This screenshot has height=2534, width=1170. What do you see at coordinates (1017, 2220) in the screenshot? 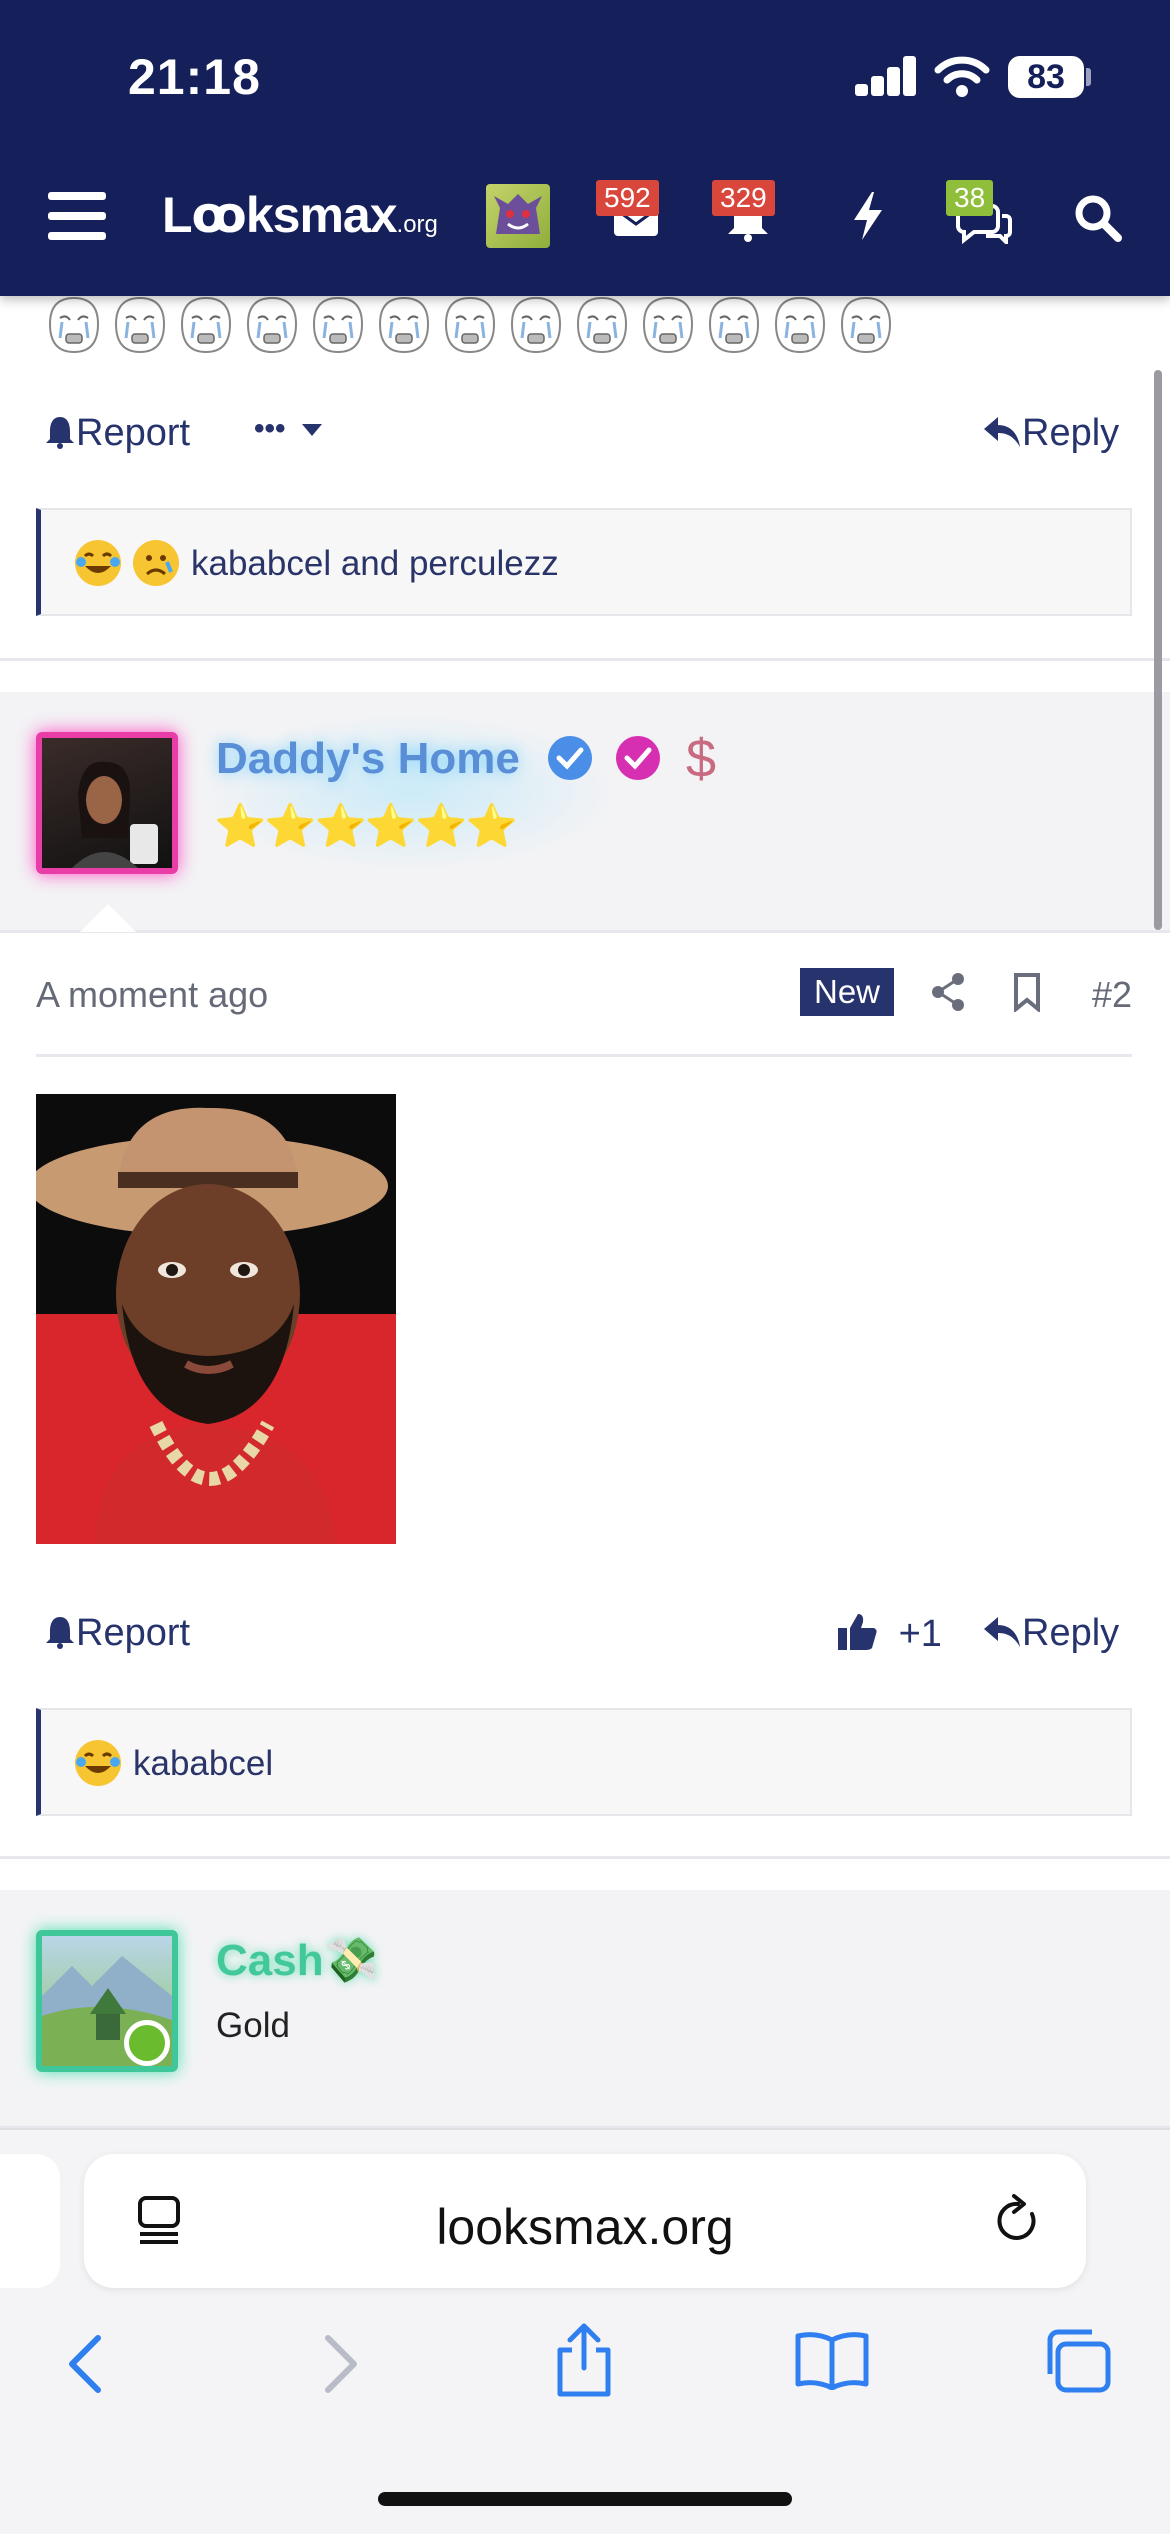
I see `reload-icon` at bounding box center [1017, 2220].